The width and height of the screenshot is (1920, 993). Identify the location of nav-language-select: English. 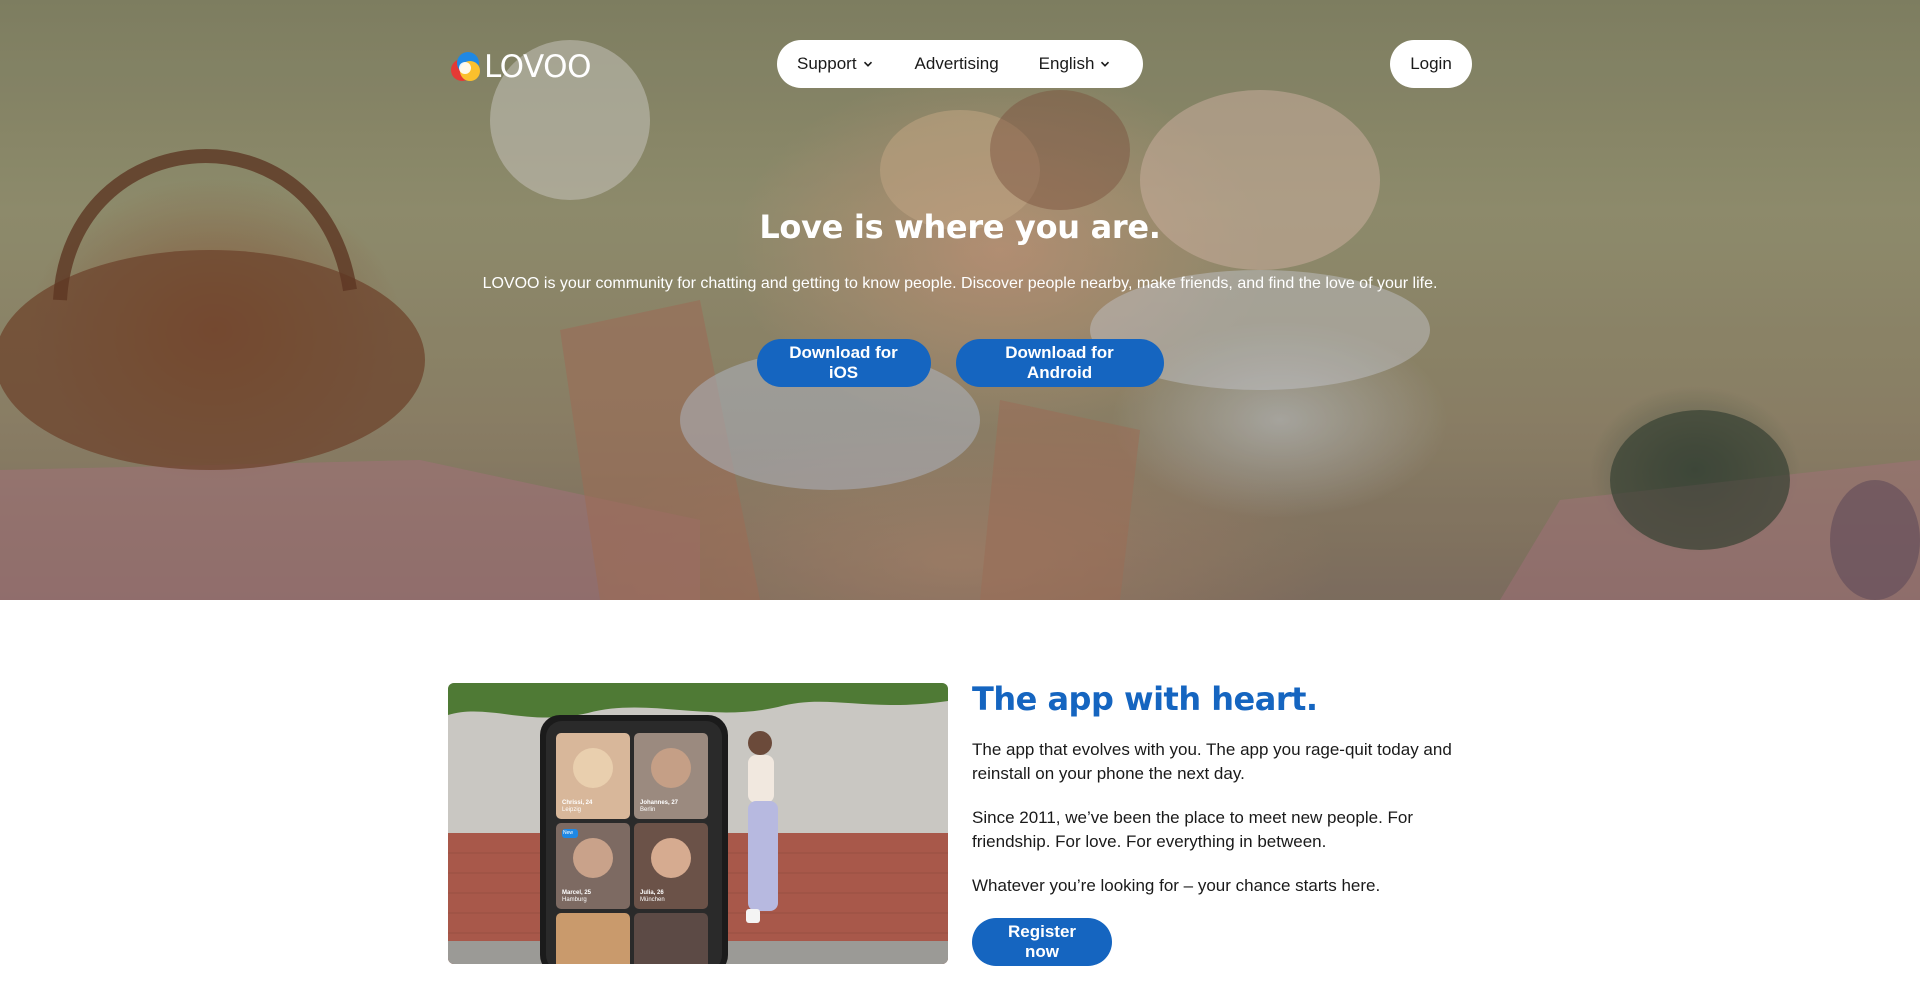
(1075, 64).